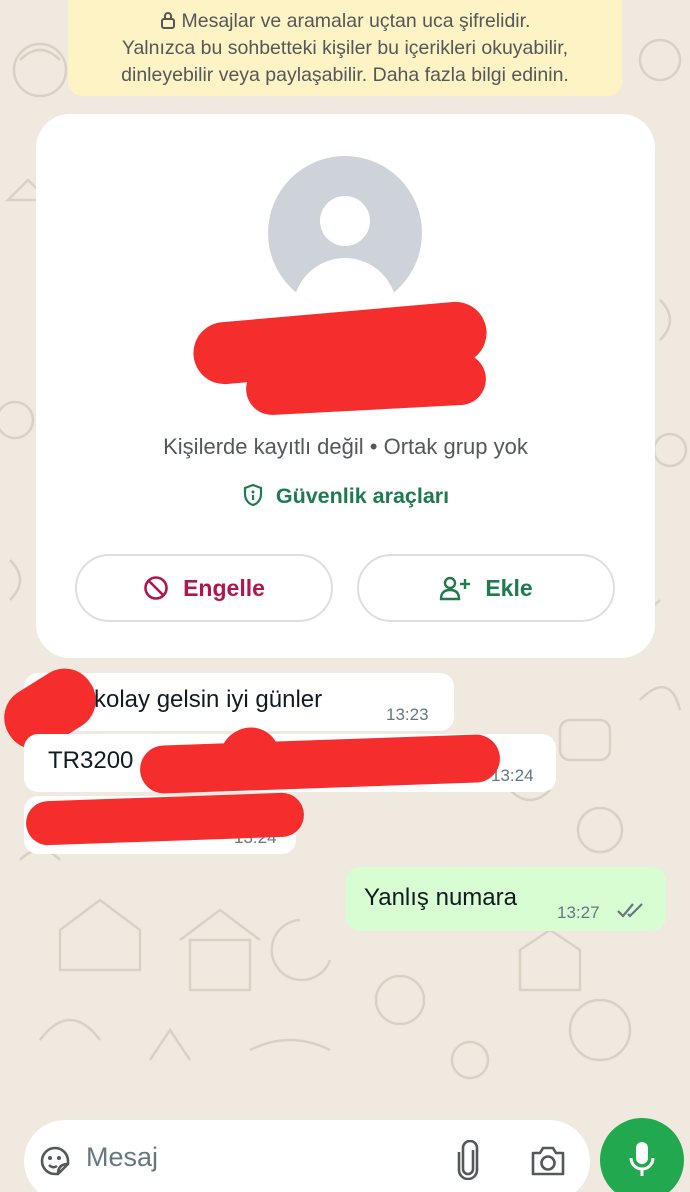  I want to click on add-contact-button: Ekle, so click(486, 588).